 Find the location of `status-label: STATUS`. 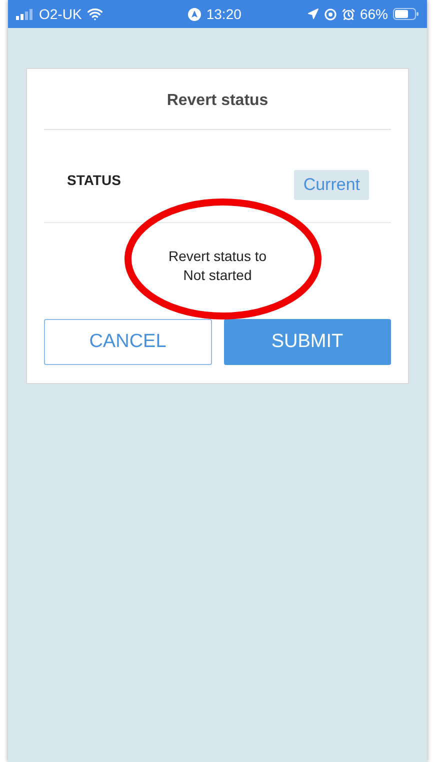

status-label: STATUS is located at coordinates (94, 180).